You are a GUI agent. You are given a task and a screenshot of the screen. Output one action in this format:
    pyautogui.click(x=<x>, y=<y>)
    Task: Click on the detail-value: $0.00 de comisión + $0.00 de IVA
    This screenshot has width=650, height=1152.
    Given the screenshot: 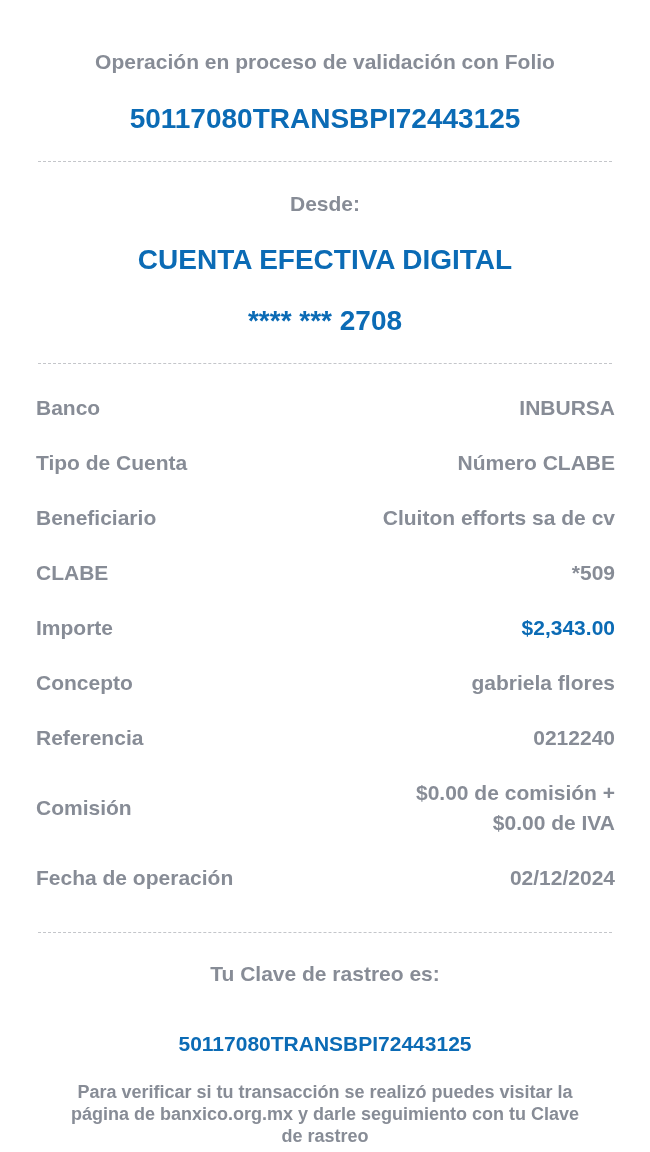 What is the action you would take?
    pyautogui.click(x=515, y=808)
    